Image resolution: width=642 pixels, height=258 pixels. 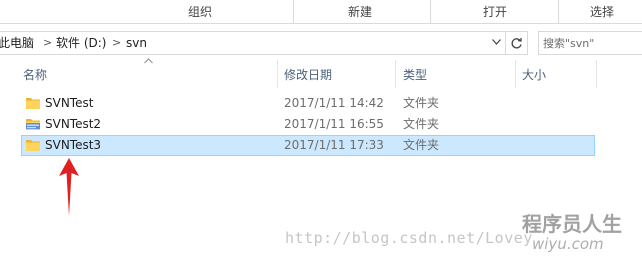 I want to click on file-row: SVNTest 2017/1/11 14:42 文件夹, so click(x=308, y=103).